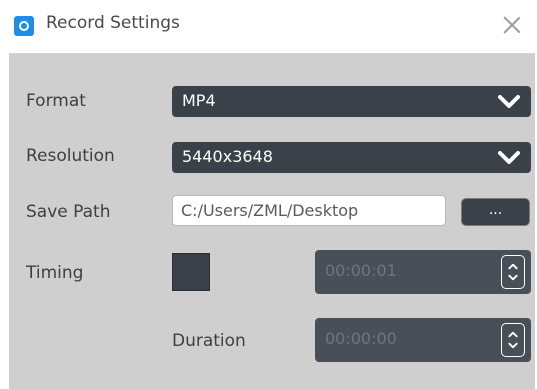  Describe the element at coordinates (268, 26) in the screenshot. I see `title-bar: Record Settings` at that location.